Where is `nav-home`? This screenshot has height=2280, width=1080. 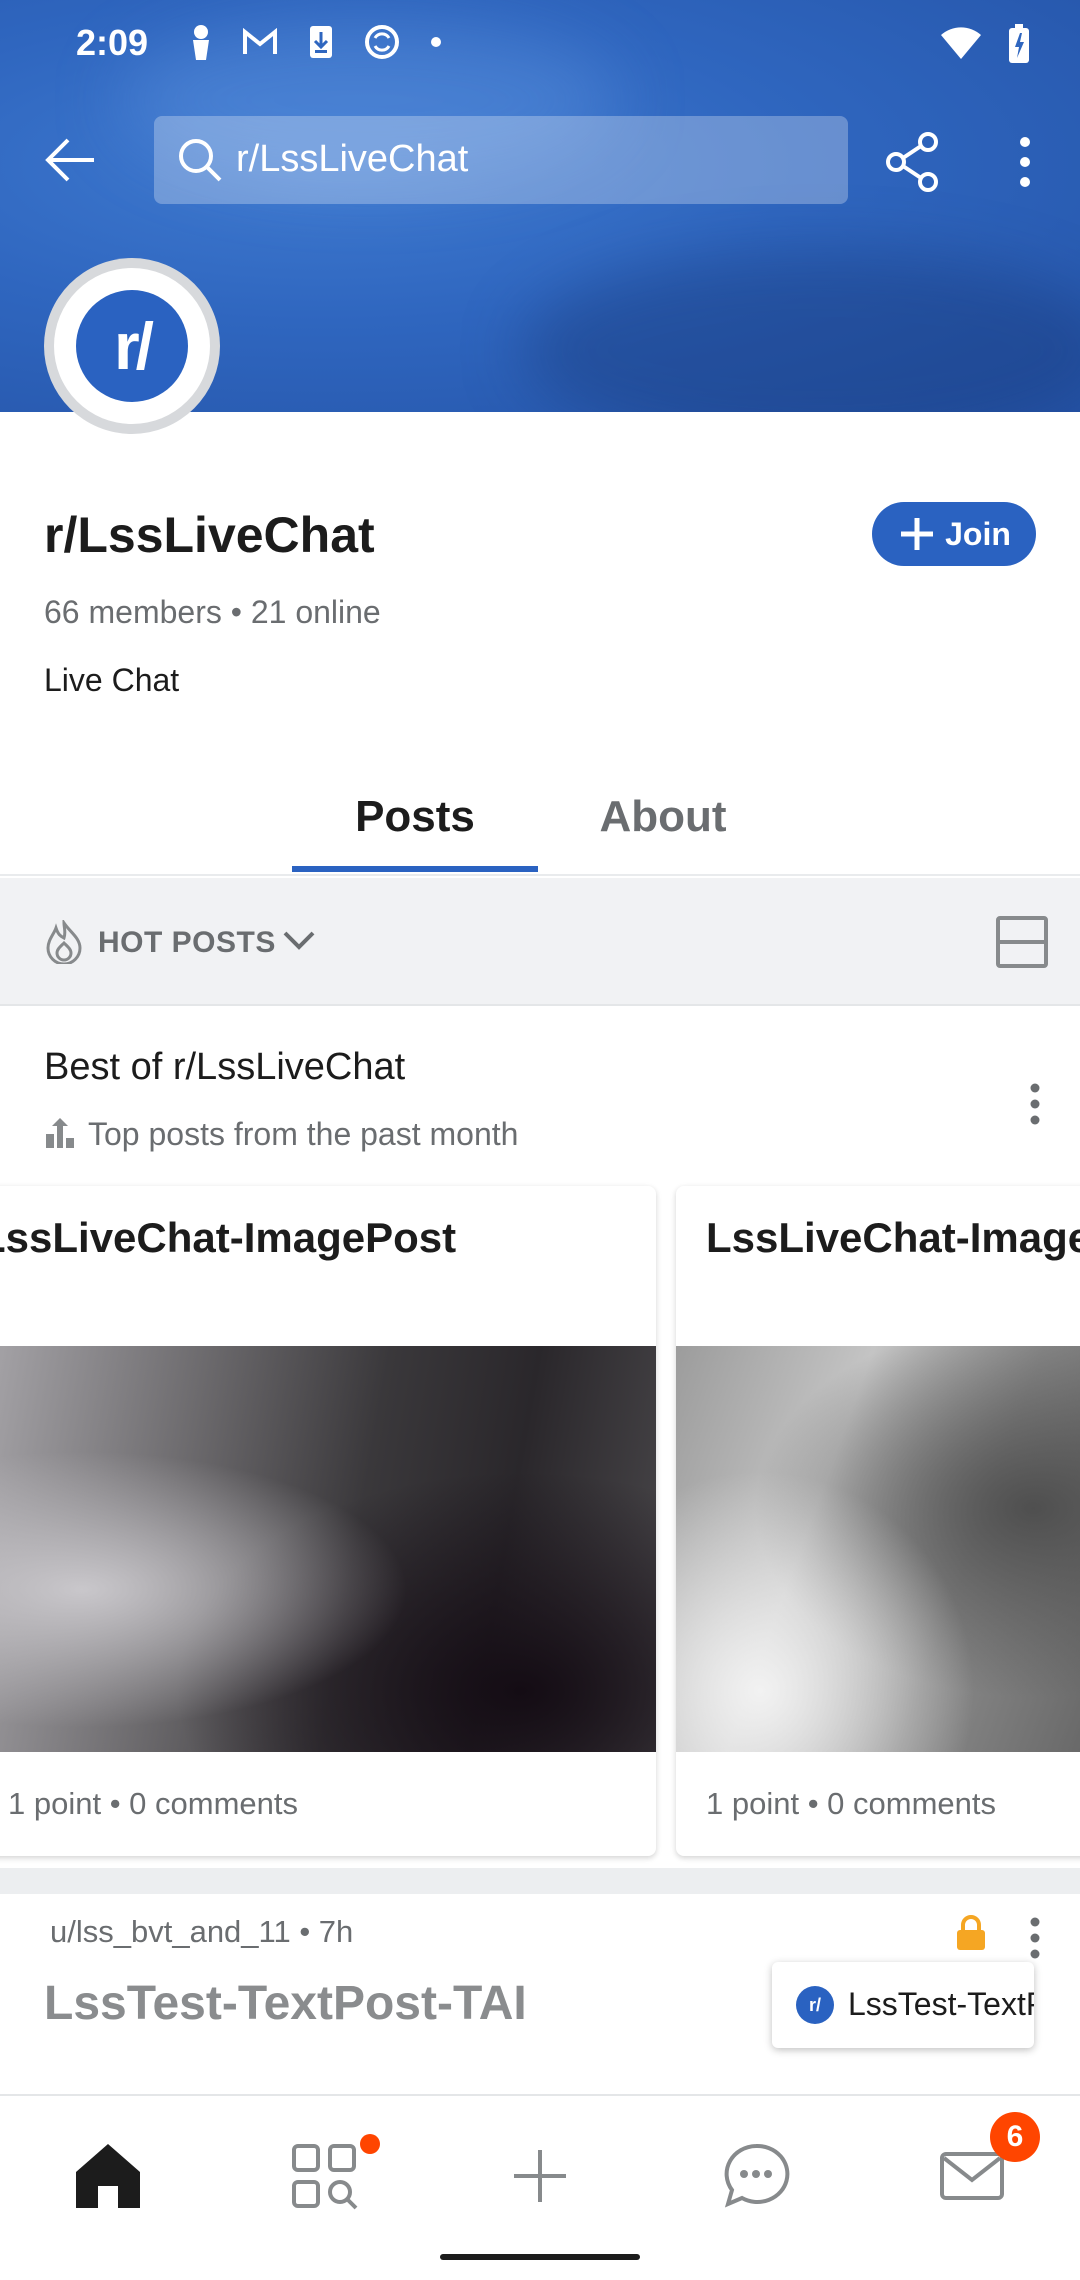 nav-home is located at coordinates (108, 2176).